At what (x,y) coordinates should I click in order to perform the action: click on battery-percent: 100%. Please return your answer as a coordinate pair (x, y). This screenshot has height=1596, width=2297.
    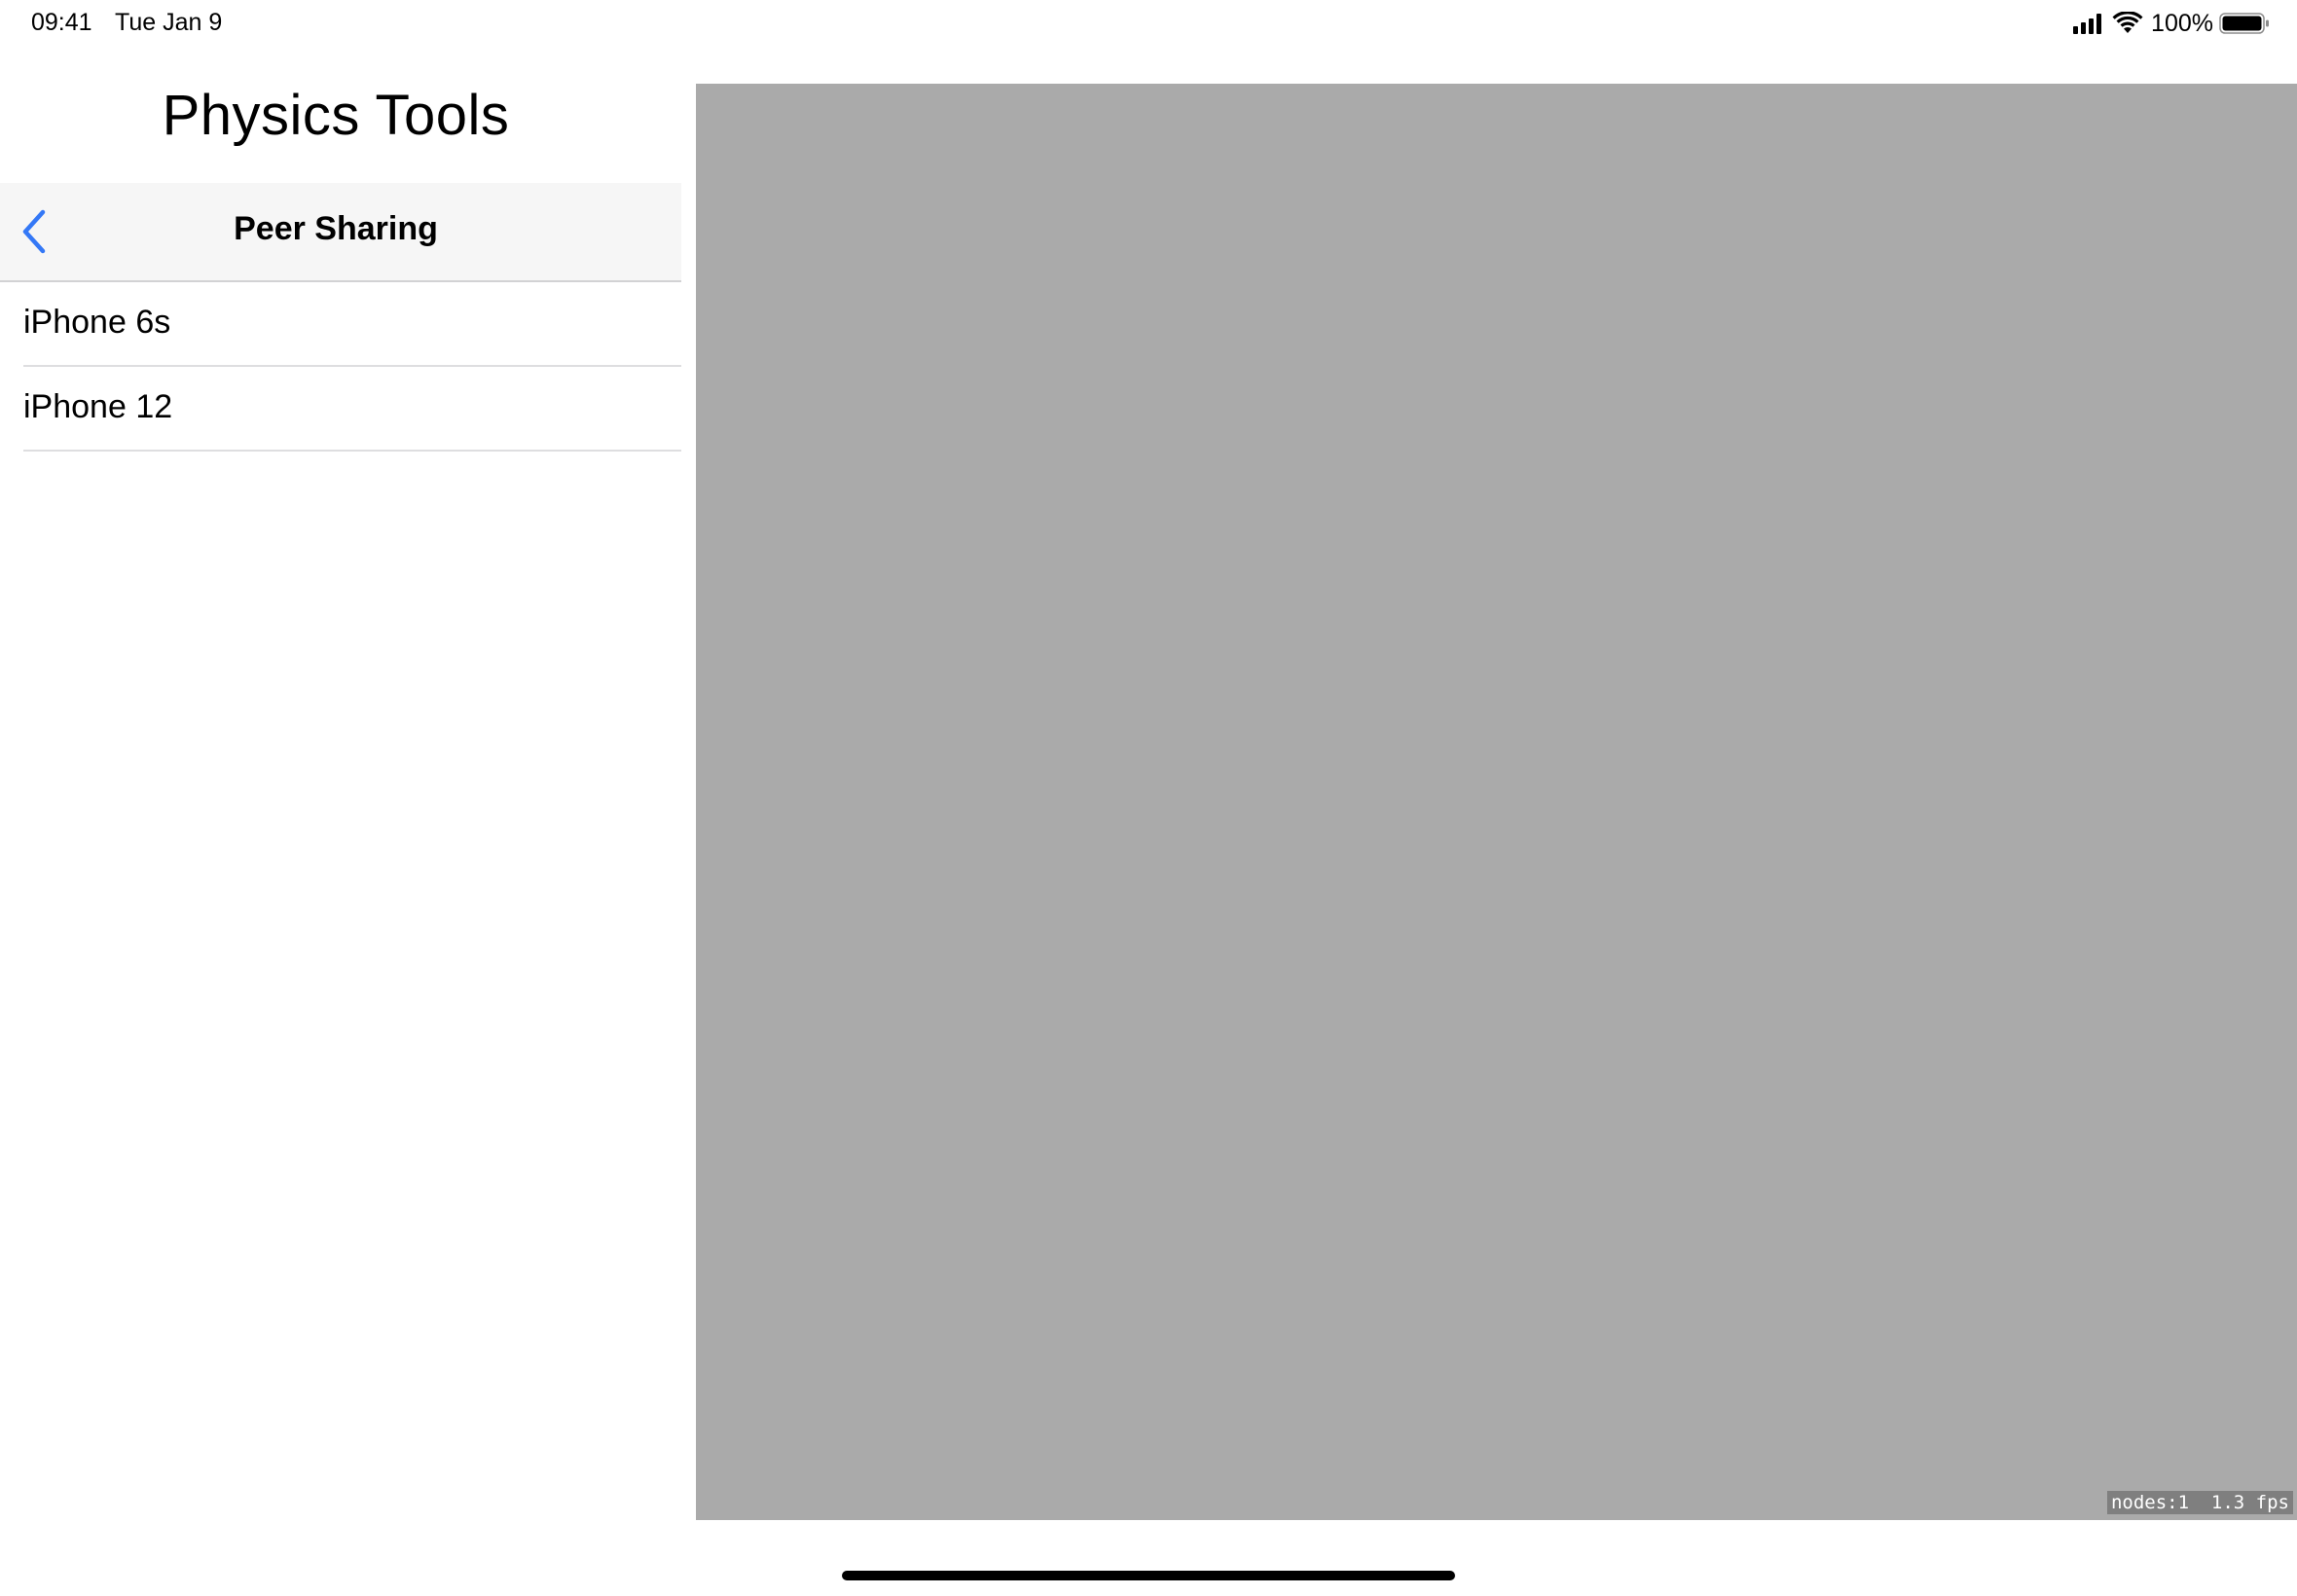
    Looking at the image, I should click on (2182, 23).